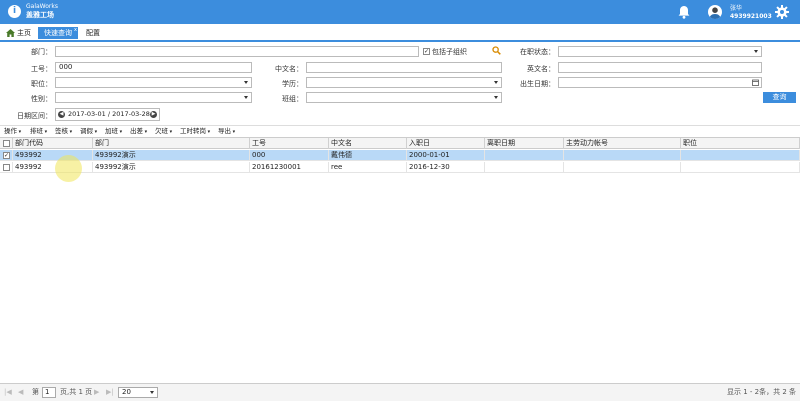  Describe the element at coordinates (138, 132) in the screenshot. I see `toolbar-trip: 出差` at that location.